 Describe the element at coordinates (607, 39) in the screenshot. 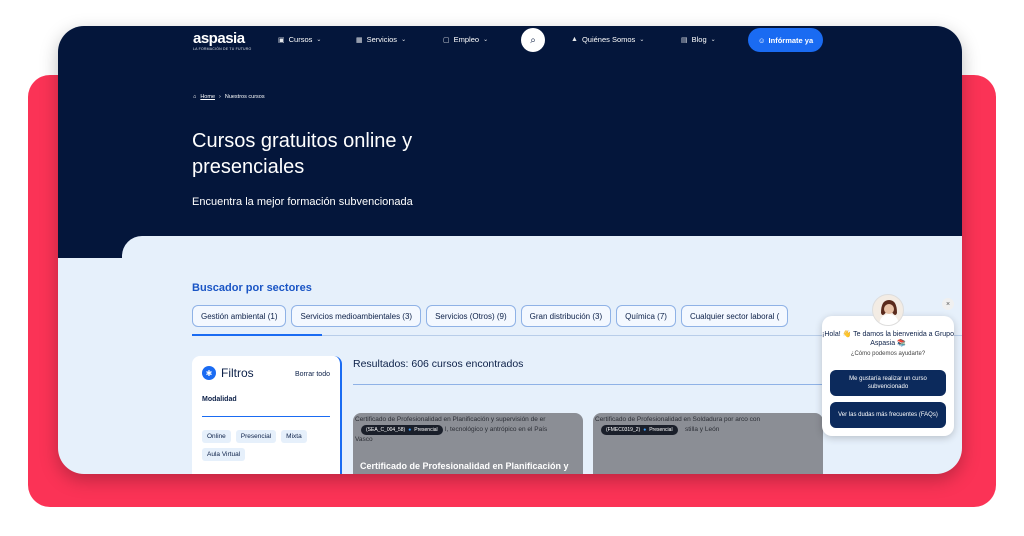

I see `nav-item-quienes-somos: ▲ Quiénes Somos ⌄` at that location.